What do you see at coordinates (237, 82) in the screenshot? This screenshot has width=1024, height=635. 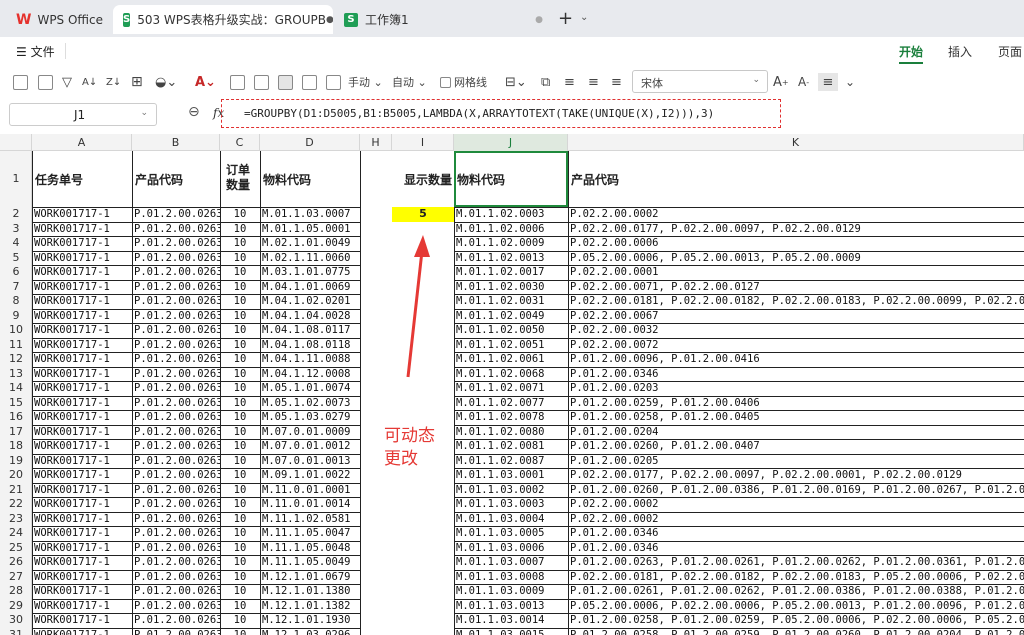 I see `wrap-text-icon` at bounding box center [237, 82].